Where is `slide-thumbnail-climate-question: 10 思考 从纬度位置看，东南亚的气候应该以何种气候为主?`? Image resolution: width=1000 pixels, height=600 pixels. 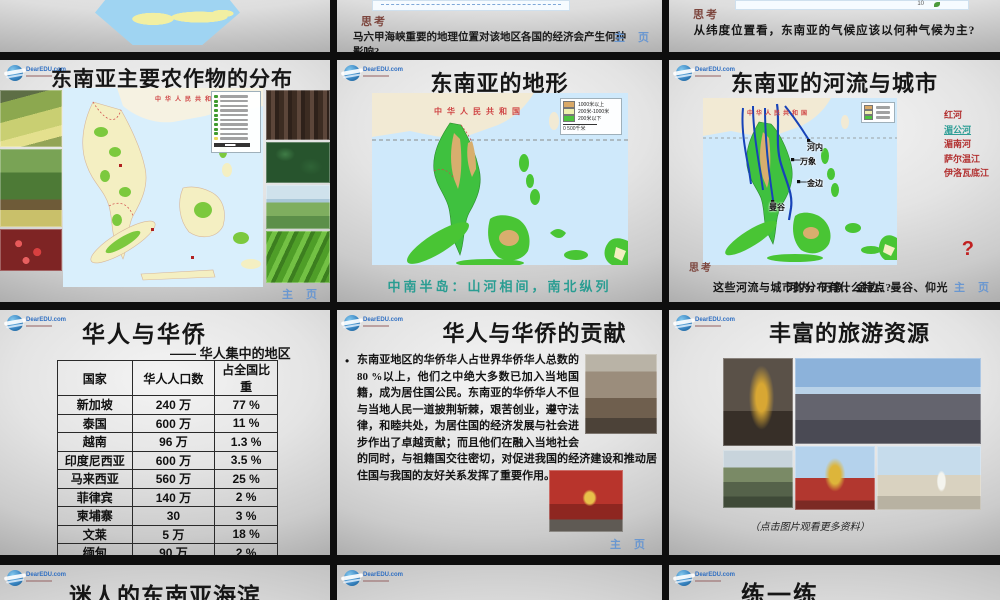
slide-thumbnail-climate-question: 10 思考 从纬度位置看，东南亚的气候应该以何种气候为主? is located at coordinates (834, 26).